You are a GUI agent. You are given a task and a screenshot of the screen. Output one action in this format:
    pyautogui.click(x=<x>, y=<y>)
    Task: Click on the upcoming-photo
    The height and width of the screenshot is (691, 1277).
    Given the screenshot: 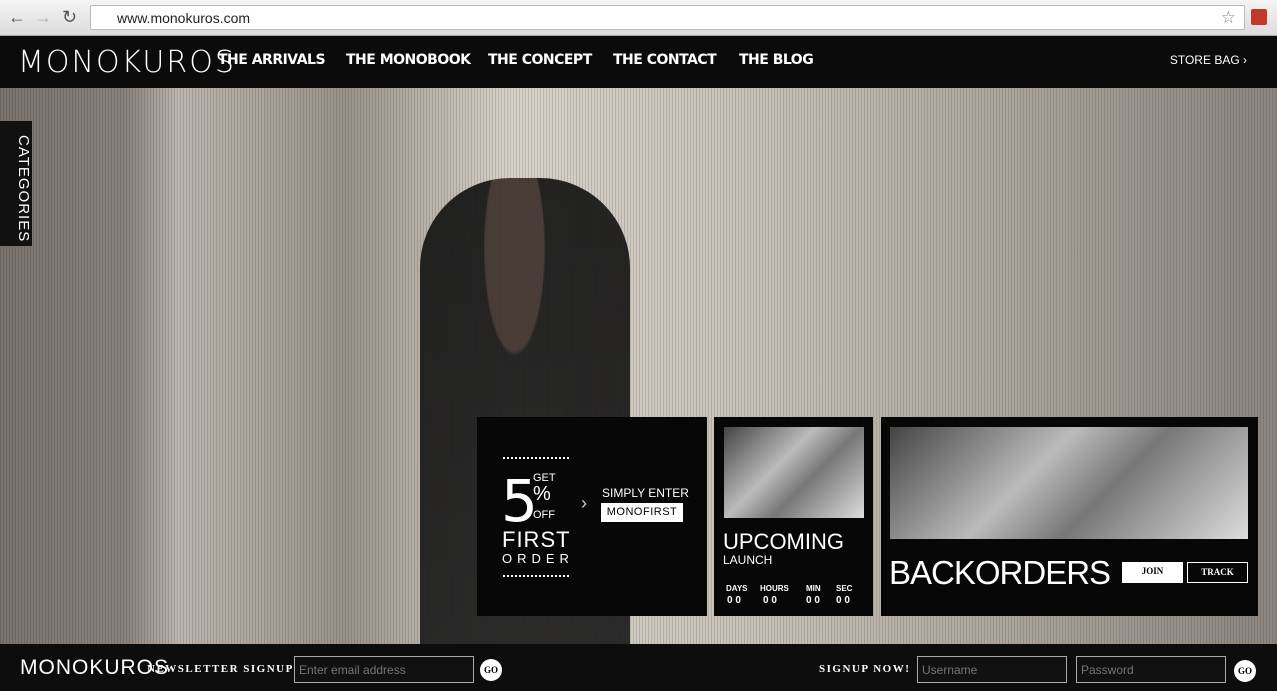 What is the action you would take?
    pyautogui.click(x=794, y=472)
    